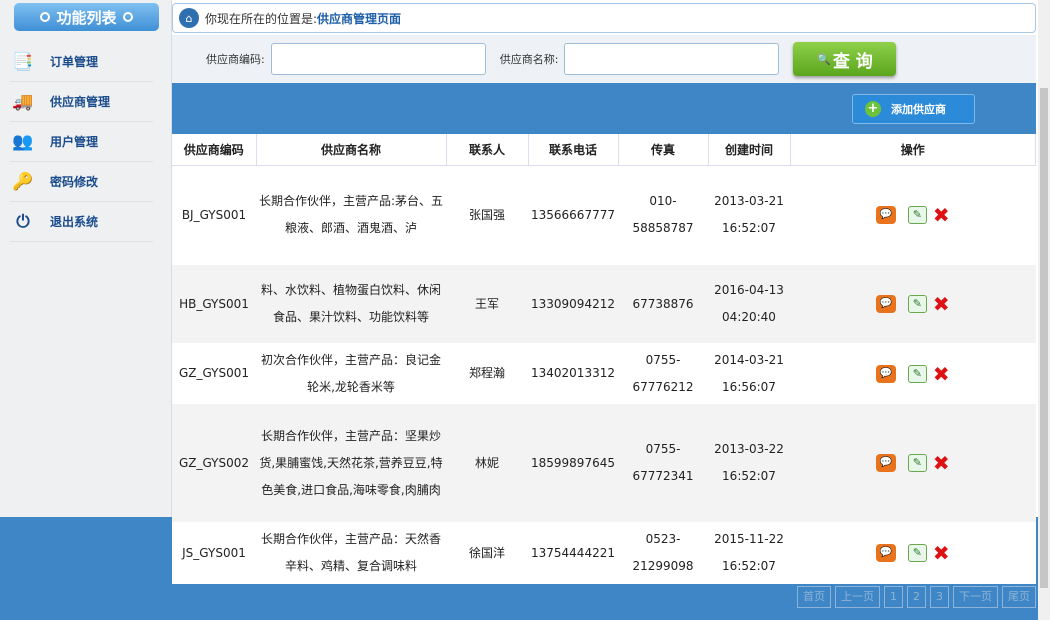 The height and width of the screenshot is (620, 1050). Describe the element at coordinates (487, 373) in the screenshot. I see `cell-contact: 郑程瀚` at that location.